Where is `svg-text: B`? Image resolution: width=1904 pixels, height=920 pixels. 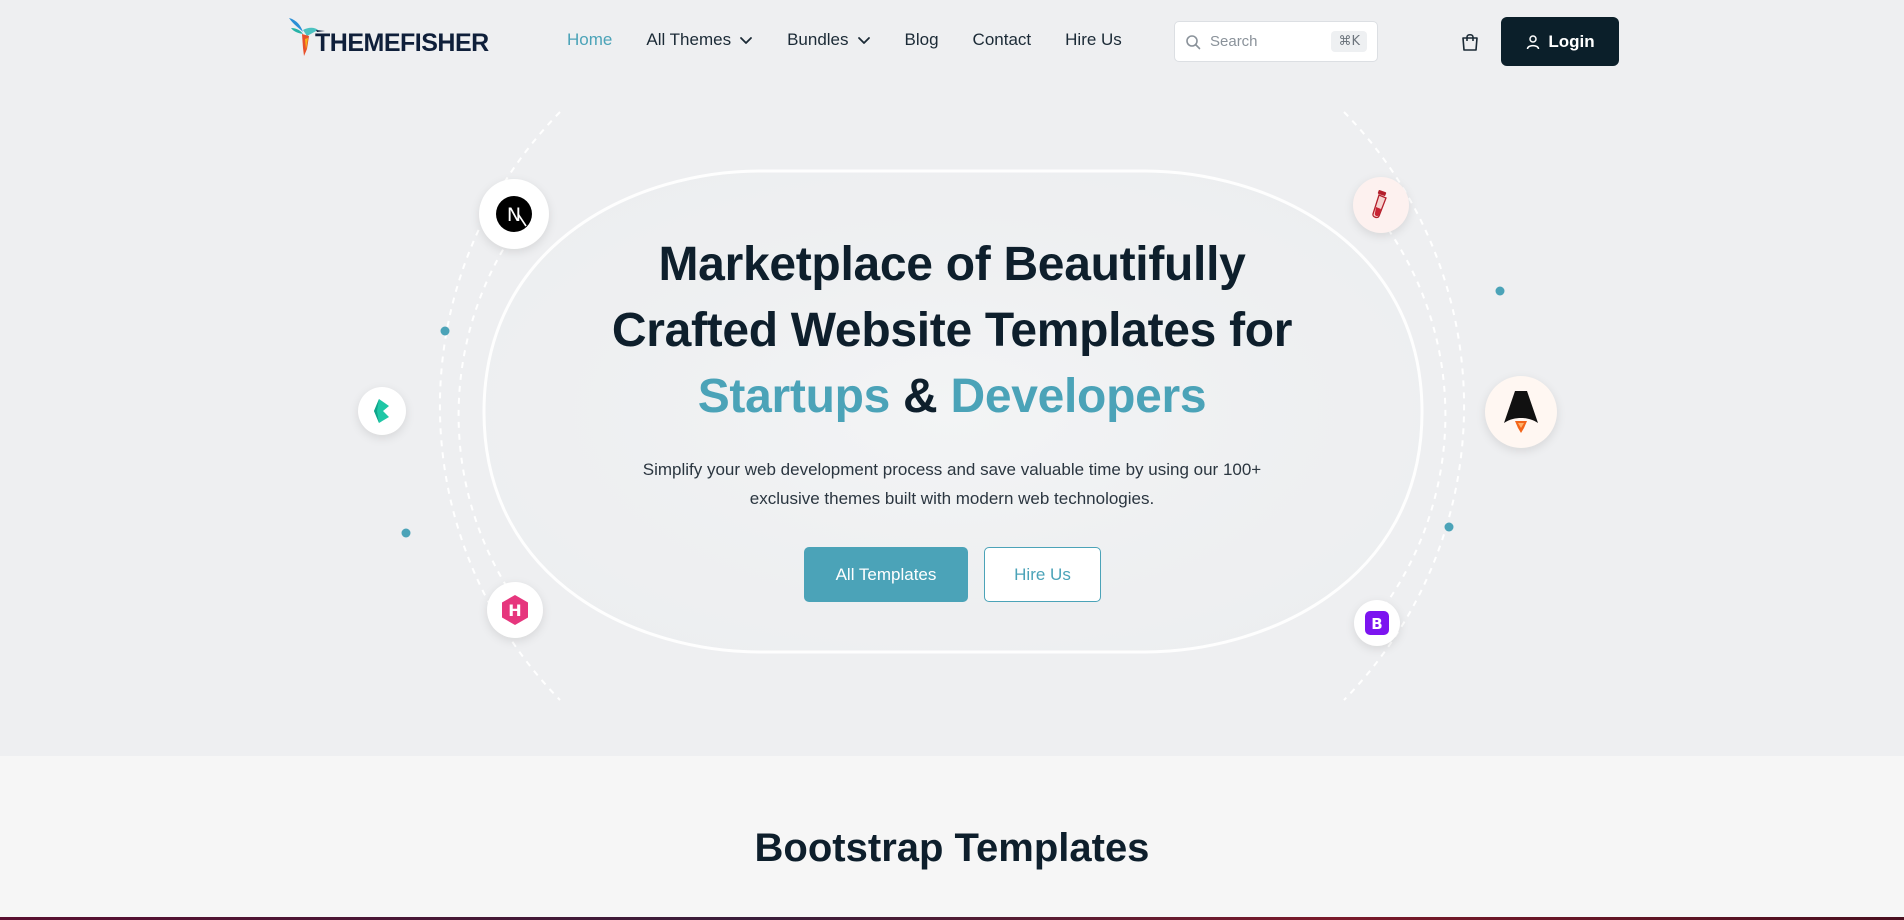 svg-text: B is located at coordinates (1376, 624).